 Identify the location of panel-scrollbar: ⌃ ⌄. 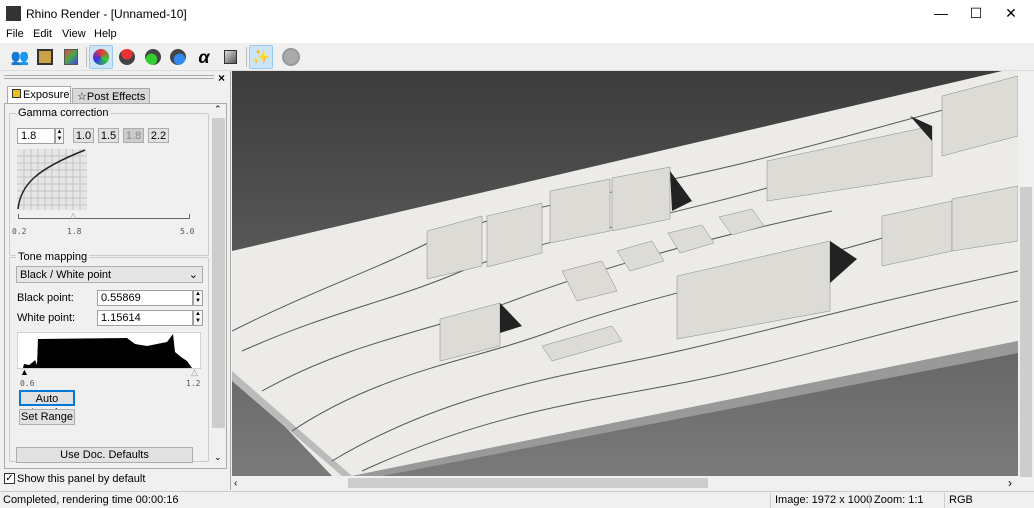
(218, 286).